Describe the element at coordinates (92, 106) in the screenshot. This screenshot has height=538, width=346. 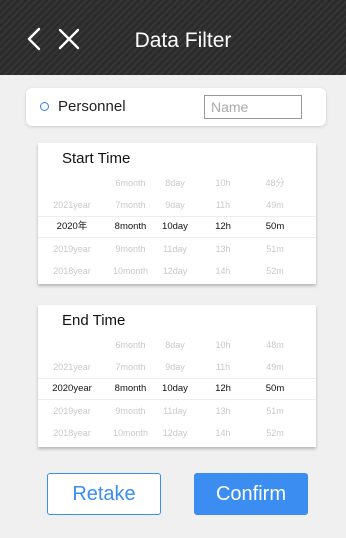
I see `personnel-label: Personnel` at that location.